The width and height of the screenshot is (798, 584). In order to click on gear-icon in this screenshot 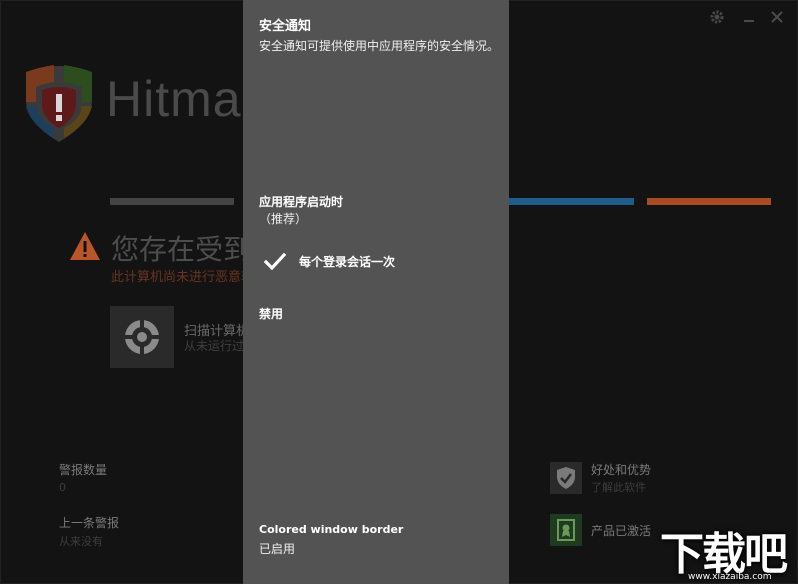, I will do `click(717, 17)`.